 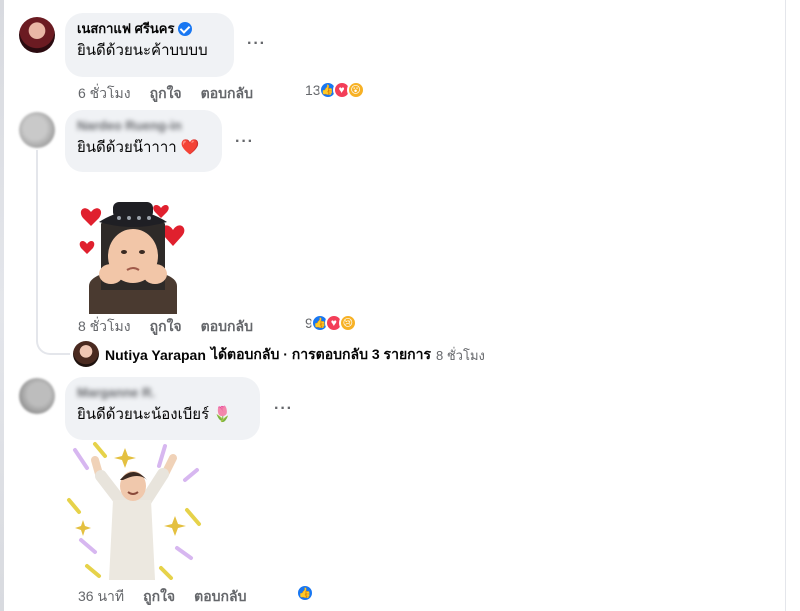 What do you see at coordinates (460, 355) in the screenshot?
I see `reply-timestamp: 8 ชั่วโมง` at bounding box center [460, 355].